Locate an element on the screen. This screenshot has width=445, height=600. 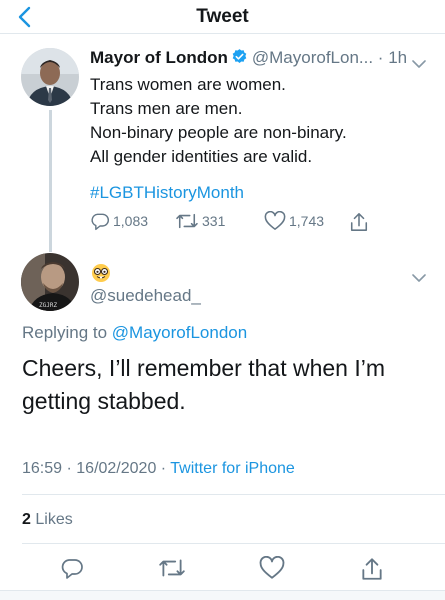
tweet-line: Trans men are men. is located at coordinates (166, 108).